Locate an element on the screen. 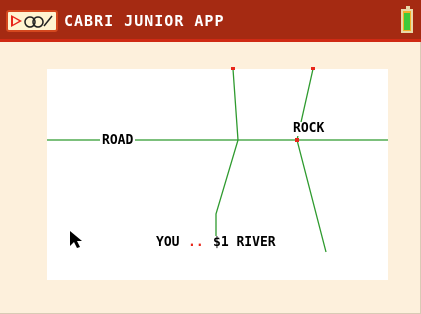 Image resolution: width=421 pixels, height=314 pixels. river-left-path is located at coordinates (227, 152).